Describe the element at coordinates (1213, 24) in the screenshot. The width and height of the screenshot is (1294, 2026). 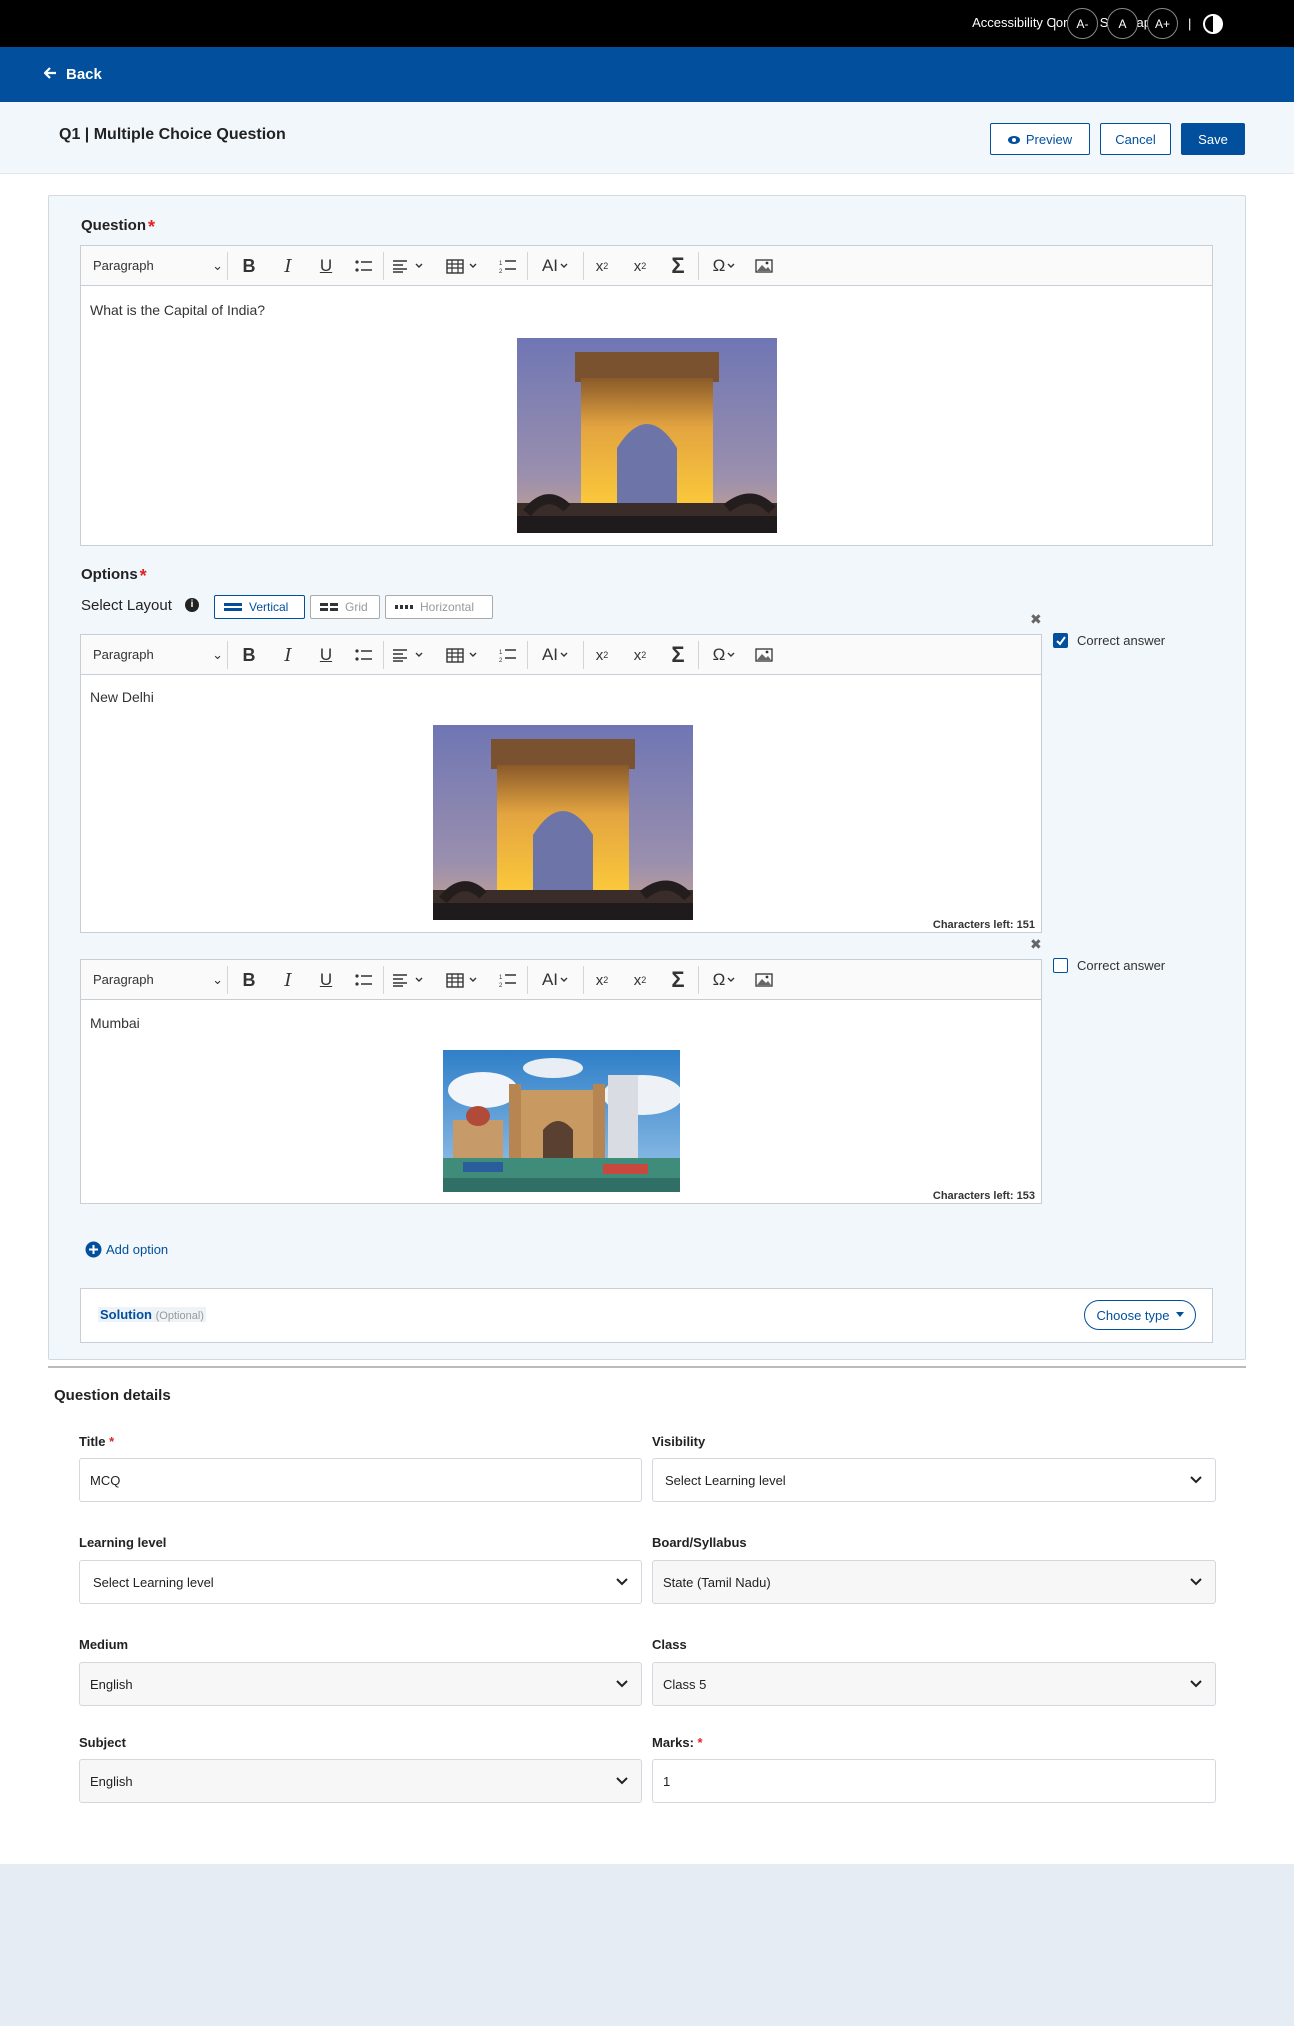
I see `contrast-toggle-icon` at that location.